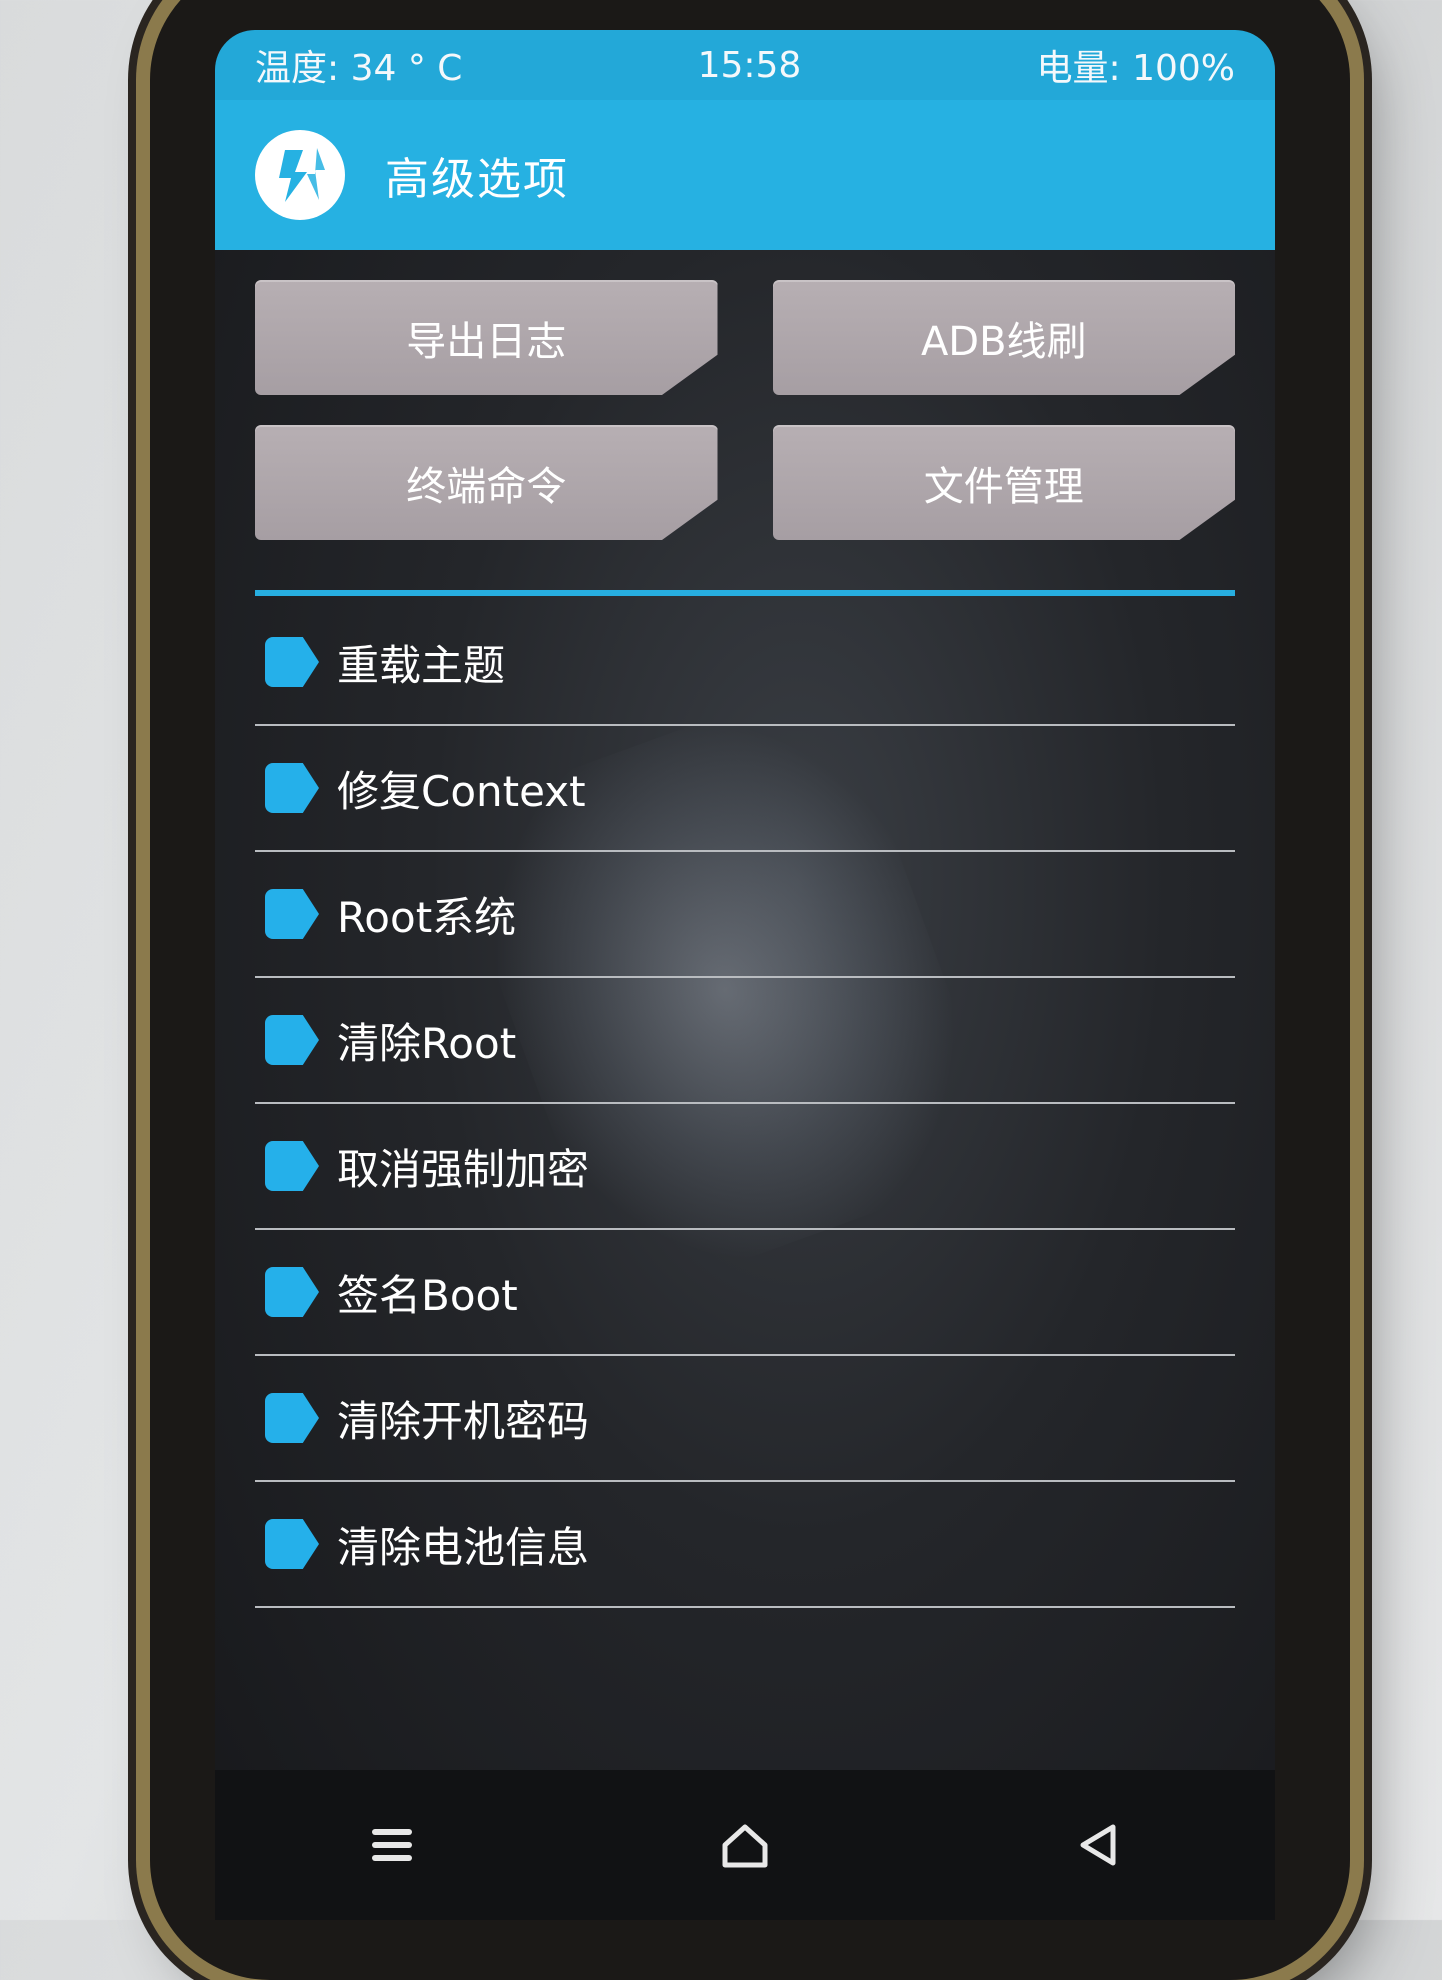  Describe the element at coordinates (745, 410) in the screenshot. I see `action-button-grid: 导出日志 ADB线刷 终端命令 文件管理` at that location.